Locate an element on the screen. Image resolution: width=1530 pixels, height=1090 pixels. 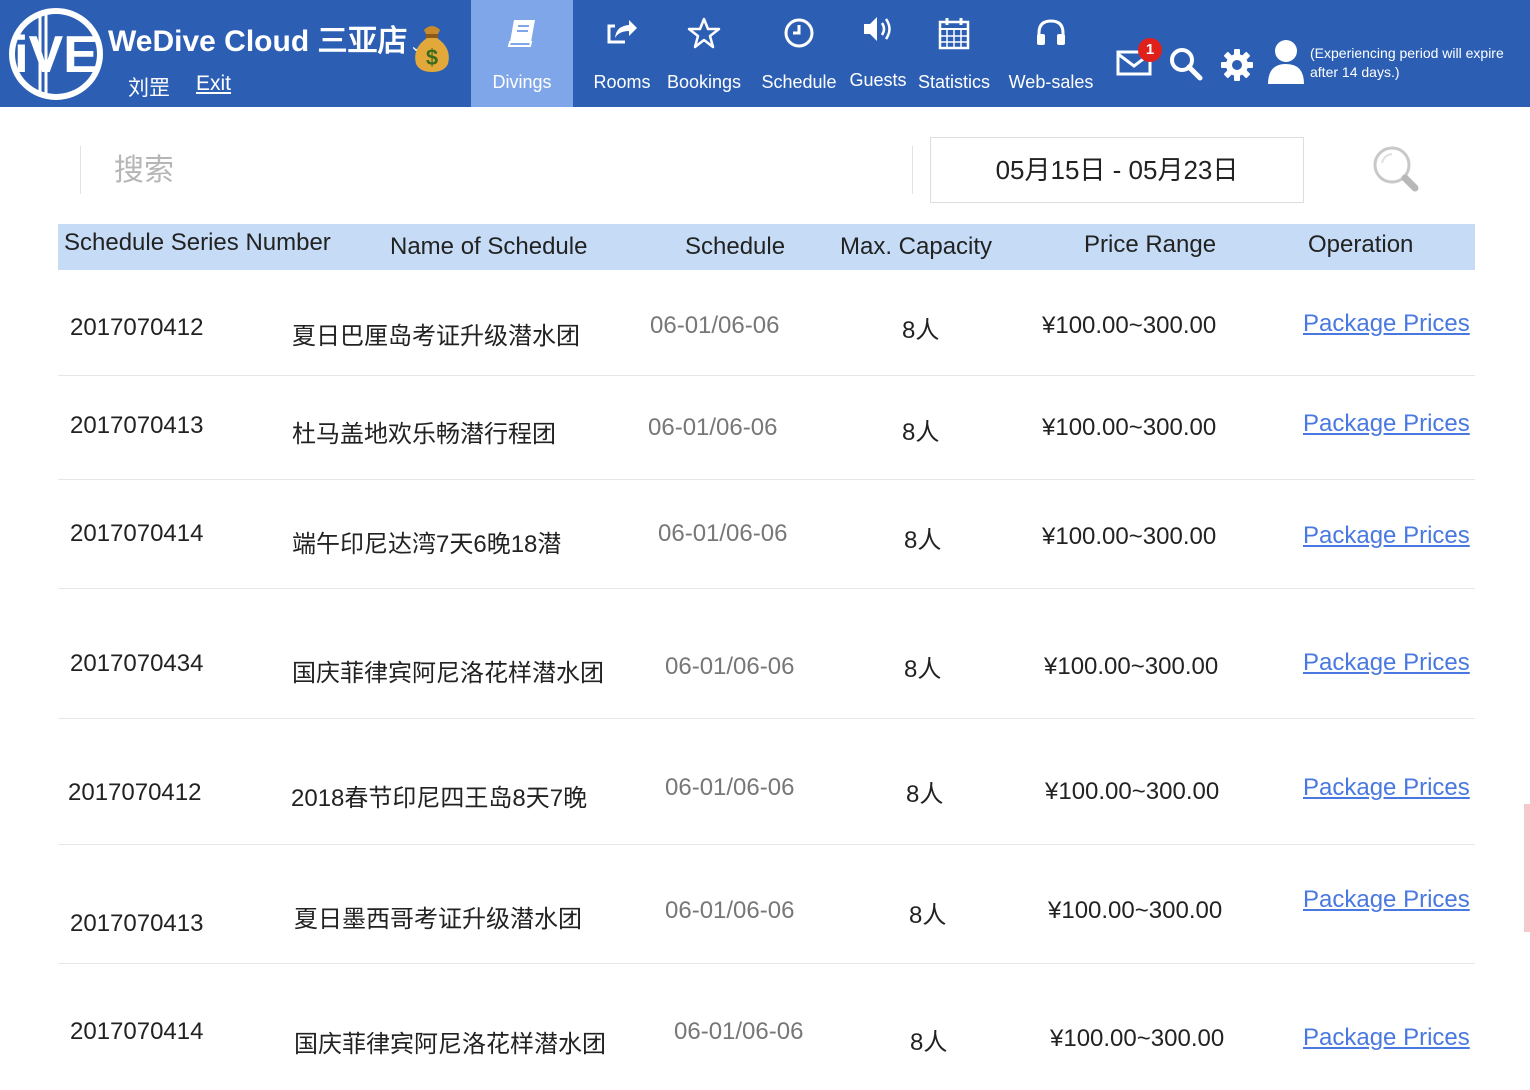
dive-logo: iVE is located at coordinates (56, 54).